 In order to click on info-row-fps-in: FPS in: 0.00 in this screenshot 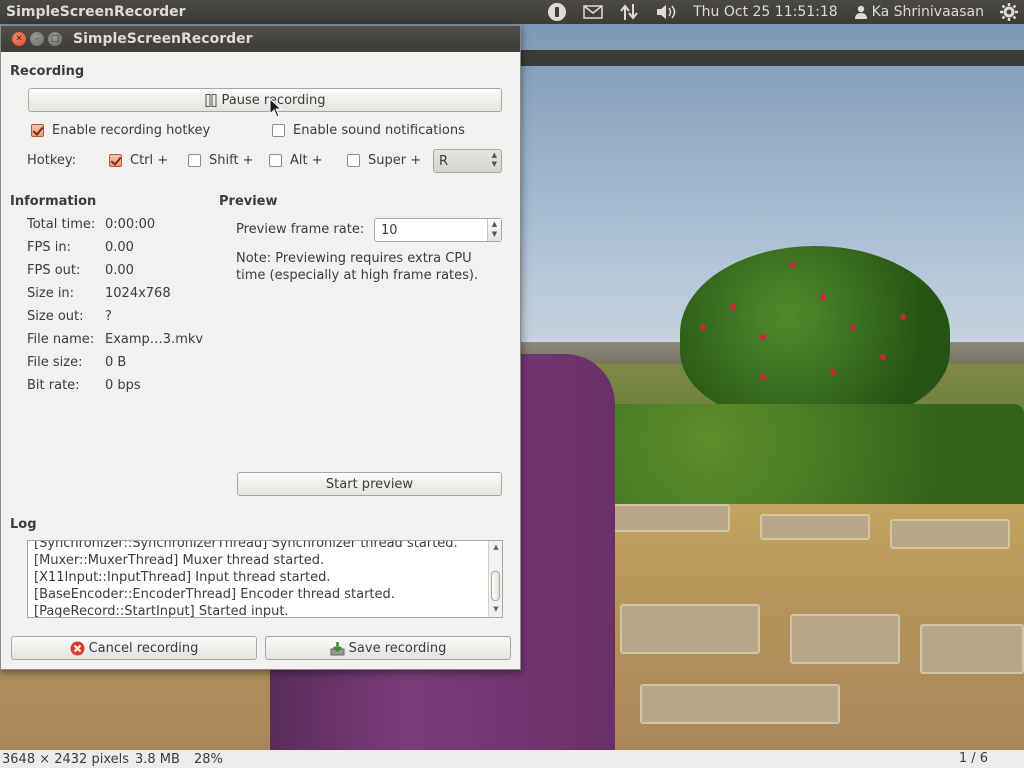, I will do `click(80, 247)`.